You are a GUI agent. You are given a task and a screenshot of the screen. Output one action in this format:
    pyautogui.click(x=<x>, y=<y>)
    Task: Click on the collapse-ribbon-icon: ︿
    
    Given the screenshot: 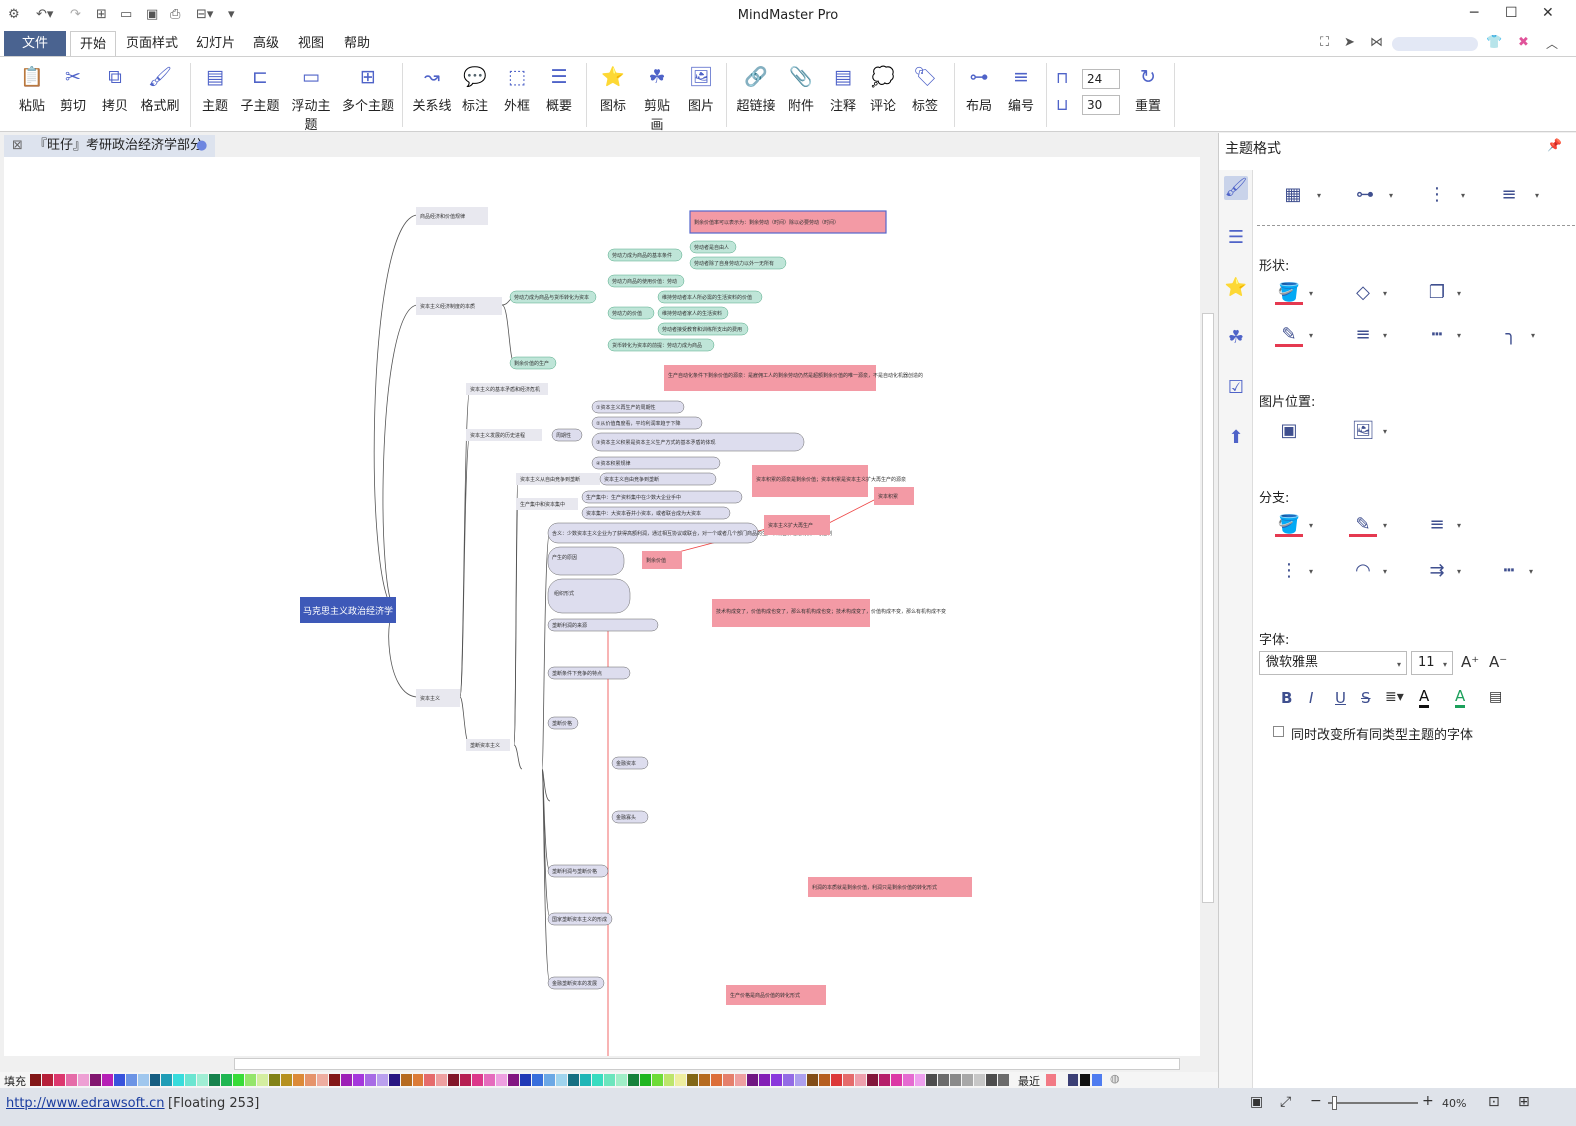 What is the action you would take?
    pyautogui.click(x=1552, y=43)
    